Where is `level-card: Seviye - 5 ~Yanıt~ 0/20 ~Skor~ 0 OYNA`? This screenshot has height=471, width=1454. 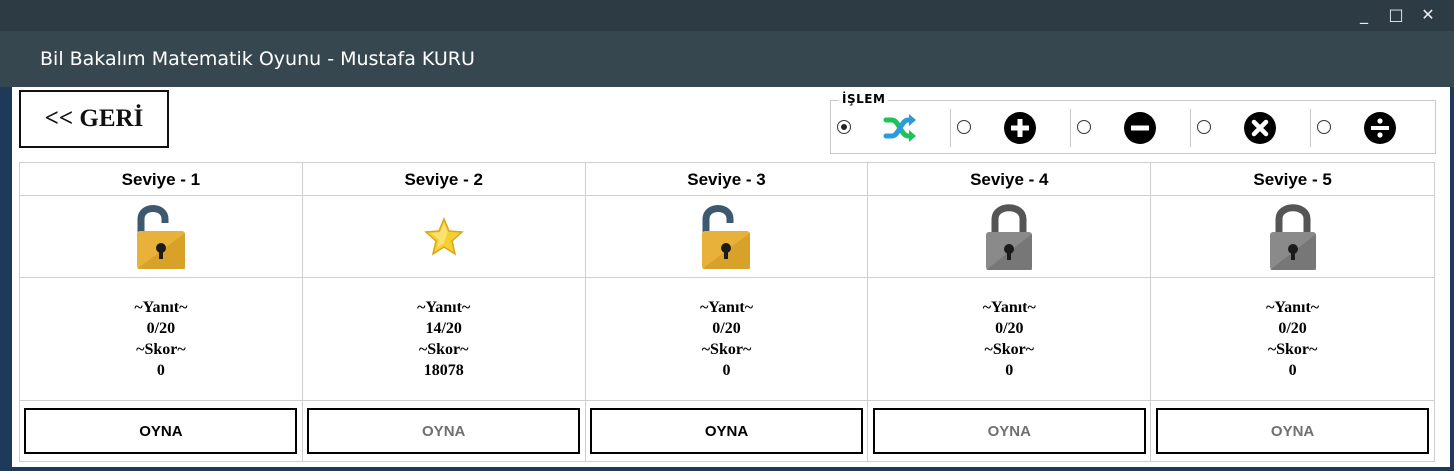 level-card: Seviye - 5 ~Yanıt~ 0/20 ~Skor~ 0 OYNA is located at coordinates (1292, 312).